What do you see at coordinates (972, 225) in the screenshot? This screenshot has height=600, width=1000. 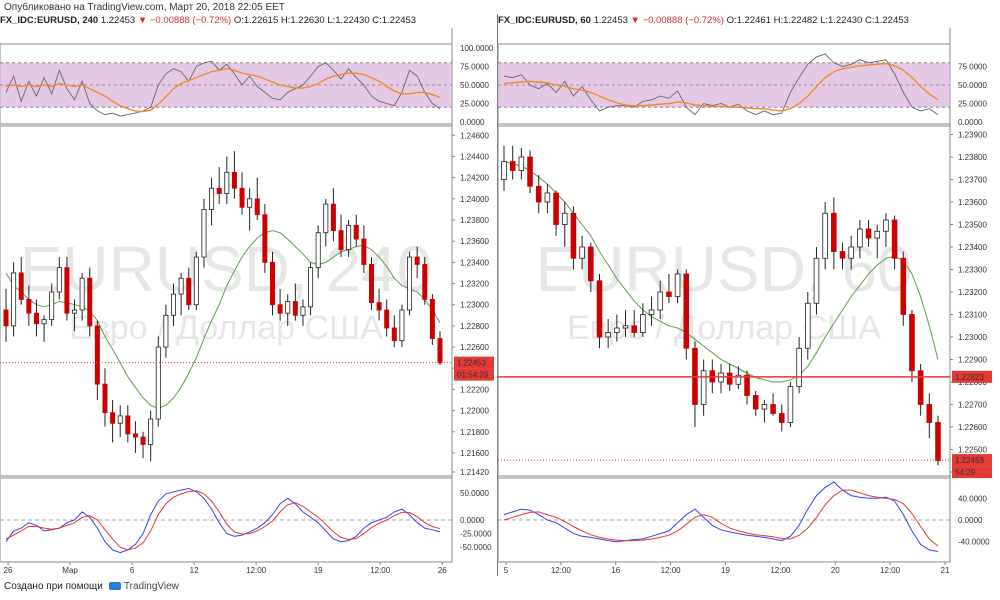 I see `price-tick-label: 1.23500` at bounding box center [972, 225].